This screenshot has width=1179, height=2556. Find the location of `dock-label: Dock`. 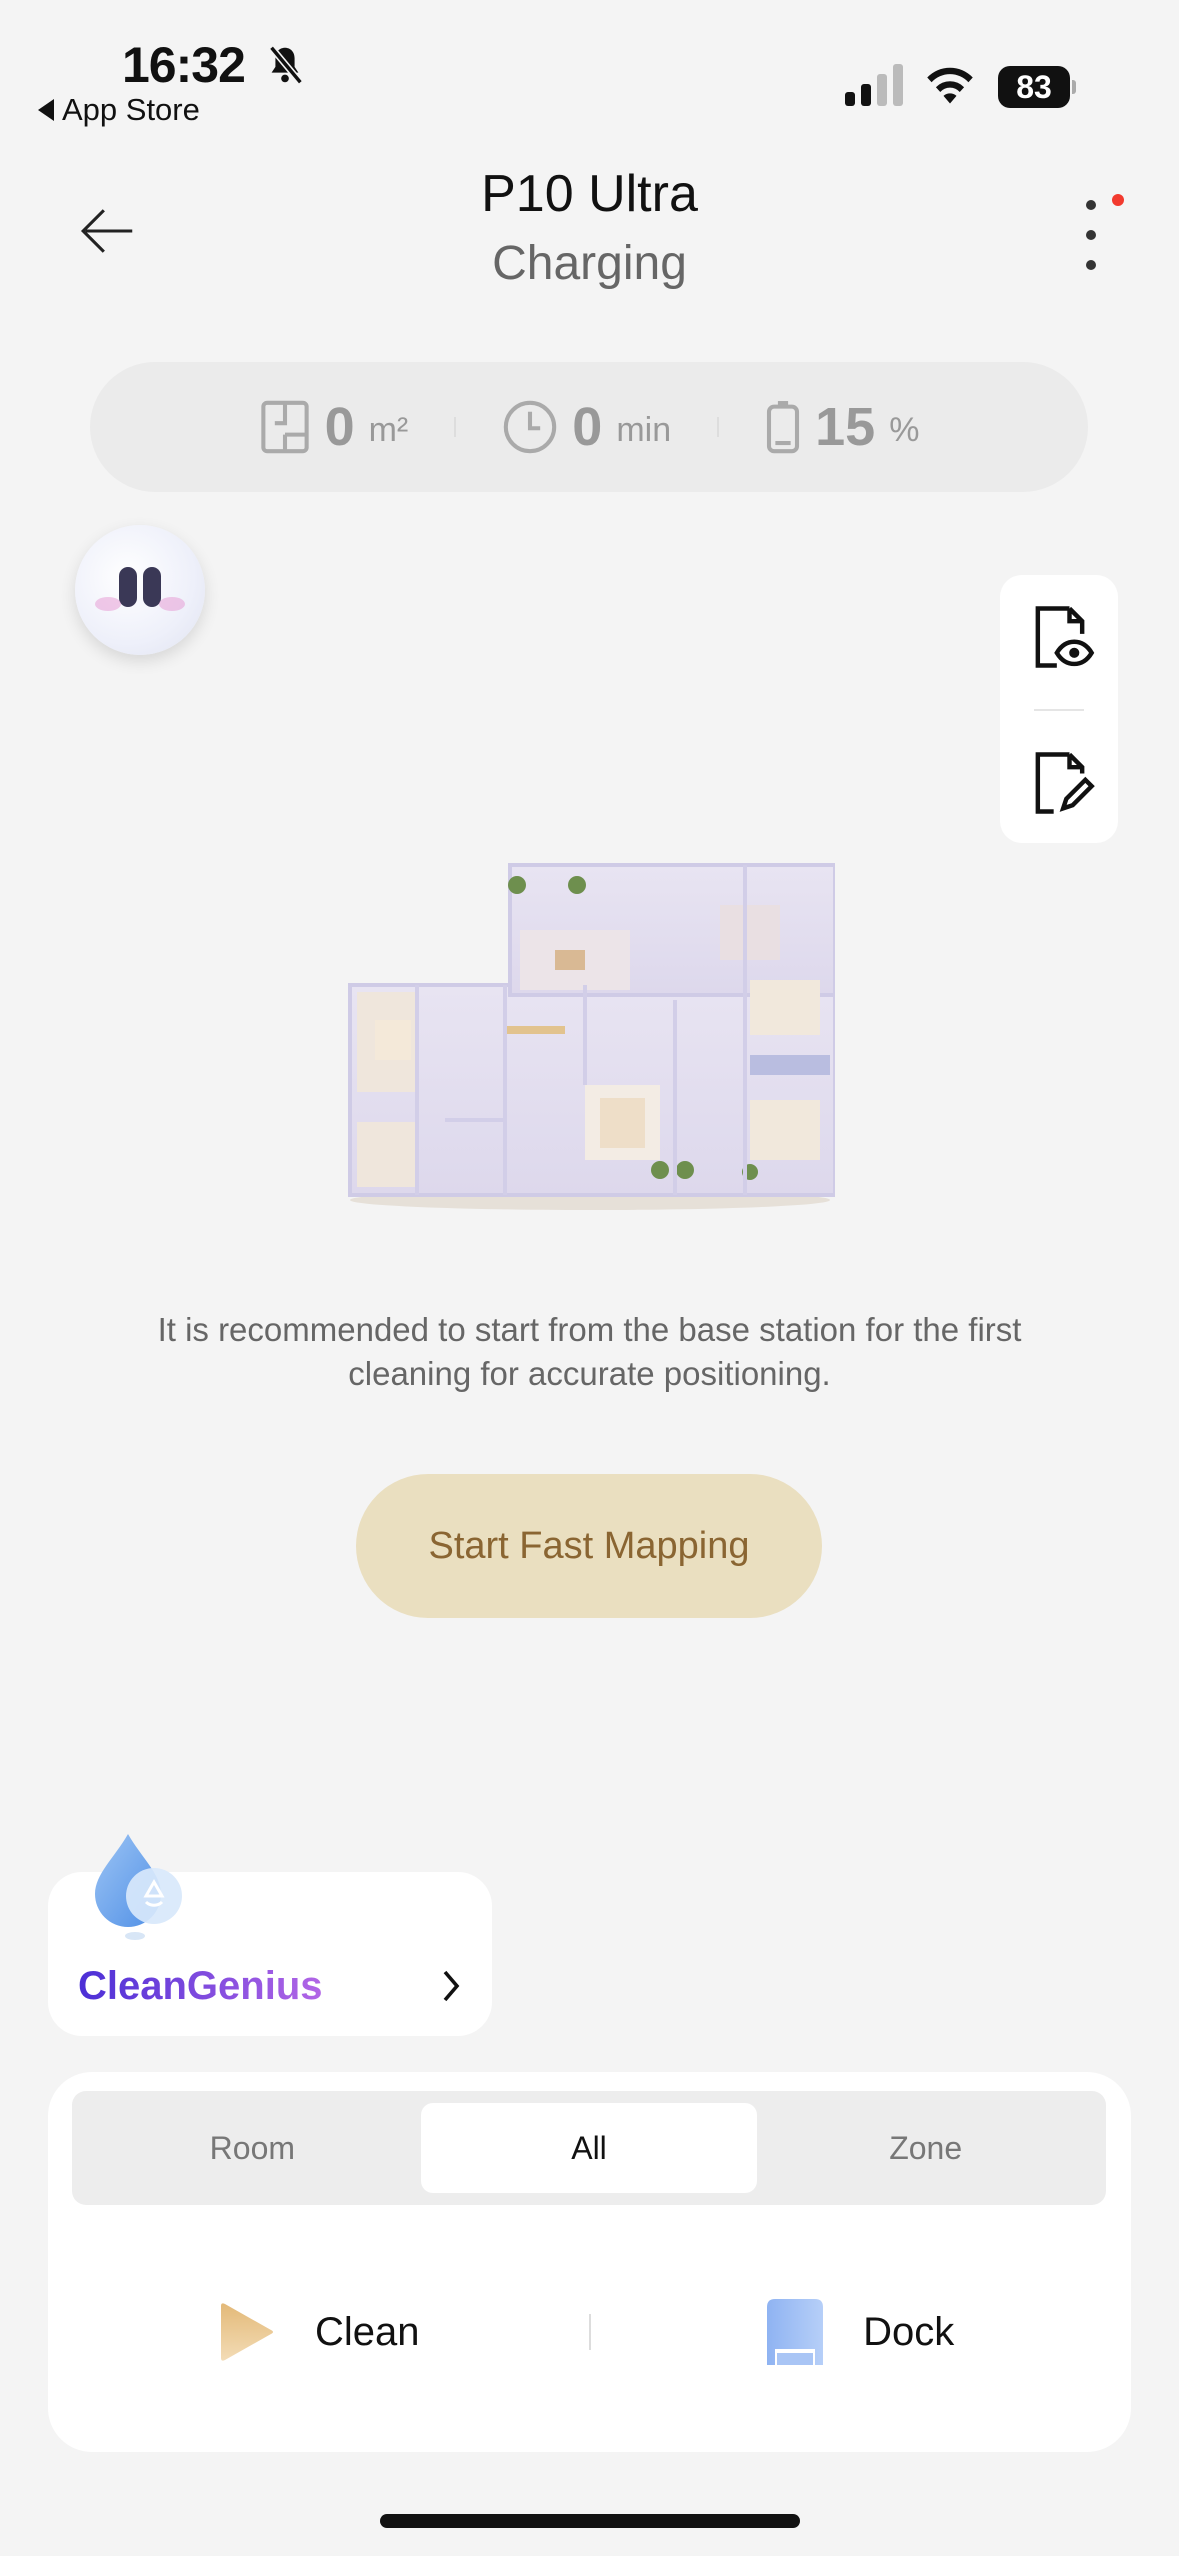

dock-label: Dock is located at coordinates (909, 2331).